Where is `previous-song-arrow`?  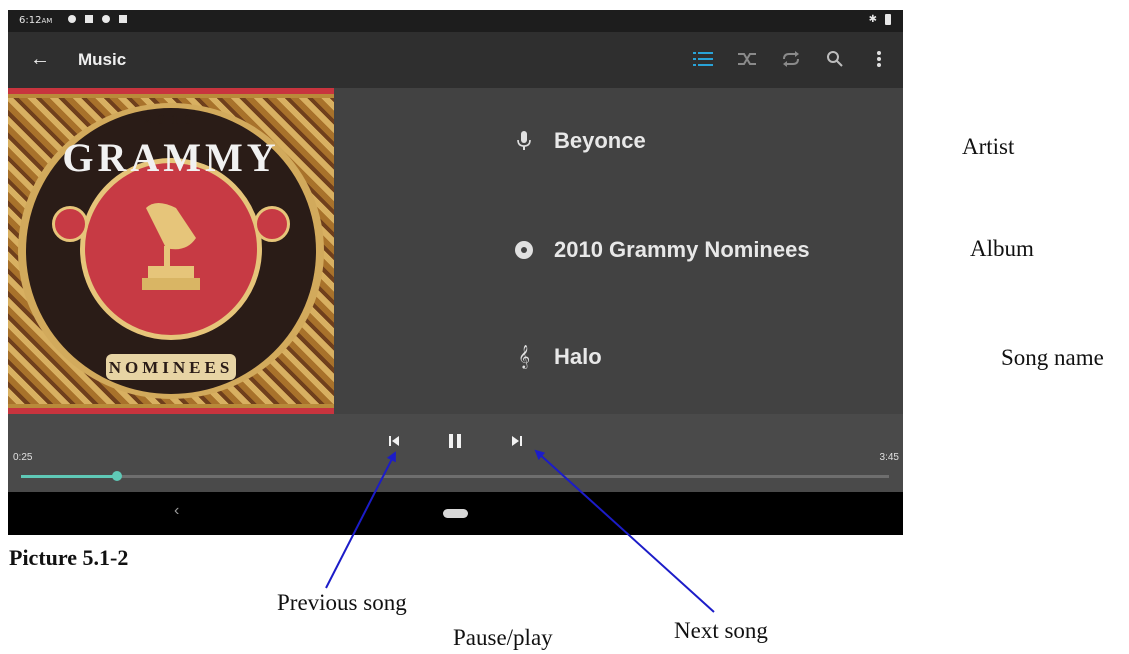 previous-song-arrow is located at coordinates (360, 520).